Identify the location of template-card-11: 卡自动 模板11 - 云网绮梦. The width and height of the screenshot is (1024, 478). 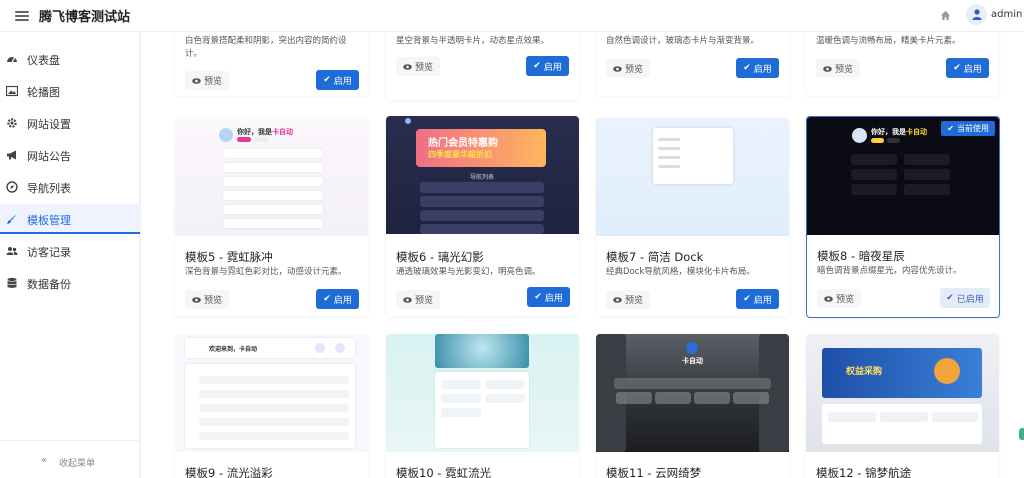
(692, 406).